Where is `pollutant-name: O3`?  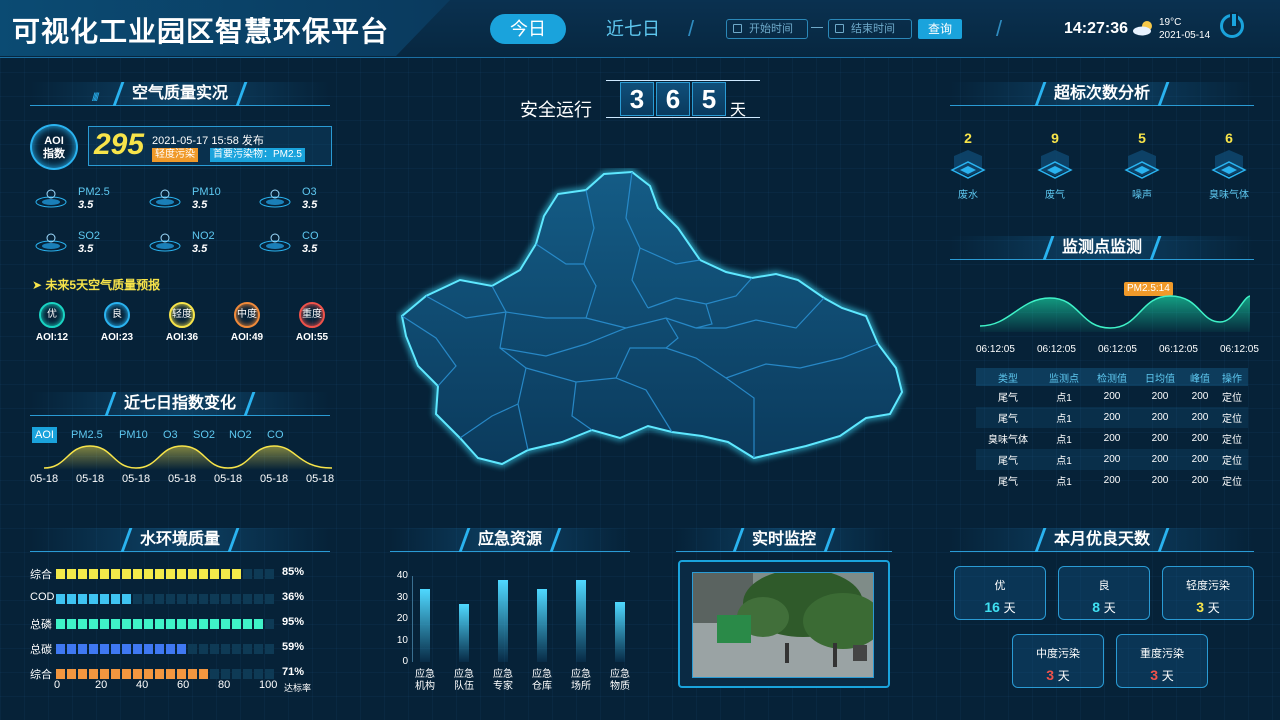
pollutant-name: O3 is located at coordinates (309, 192).